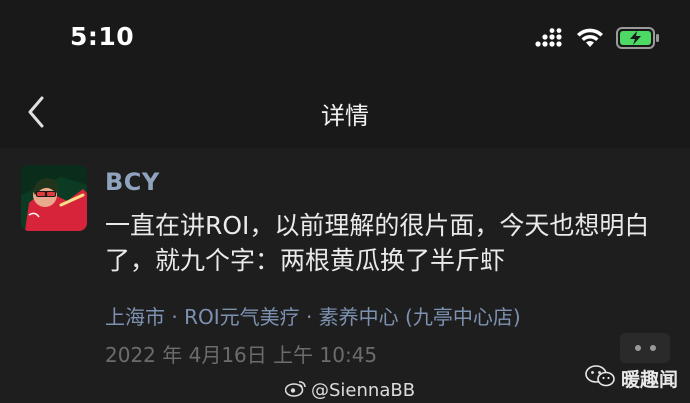  I want to click on post-timestamp: 2022 年 4月16日 上午 10:45, so click(241, 355).